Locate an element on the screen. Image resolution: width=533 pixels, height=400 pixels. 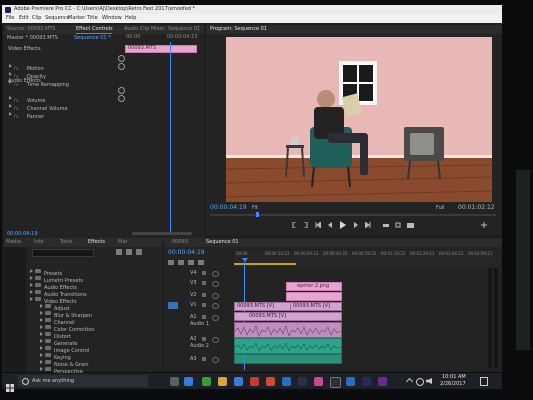
menu-file: File is located at coordinates (10, 18).